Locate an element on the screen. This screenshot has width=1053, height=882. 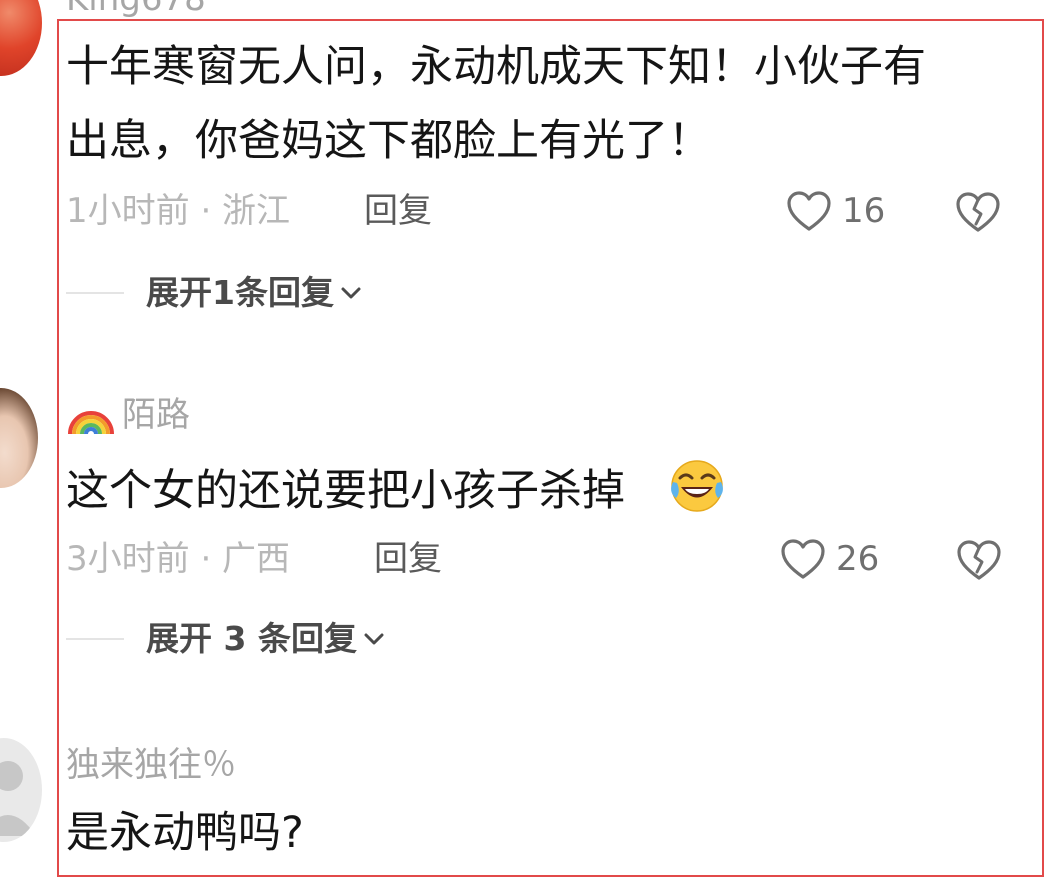
comment-1-username: King678 is located at coordinates (136, 8).